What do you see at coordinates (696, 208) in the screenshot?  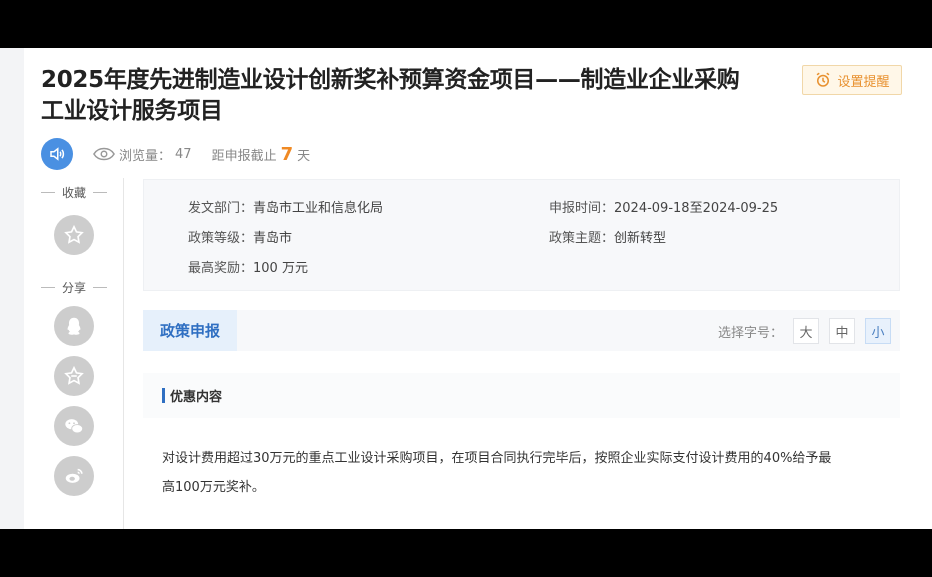 I see `application-period-value: 2024-09-18至2024-09-25` at bounding box center [696, 208].